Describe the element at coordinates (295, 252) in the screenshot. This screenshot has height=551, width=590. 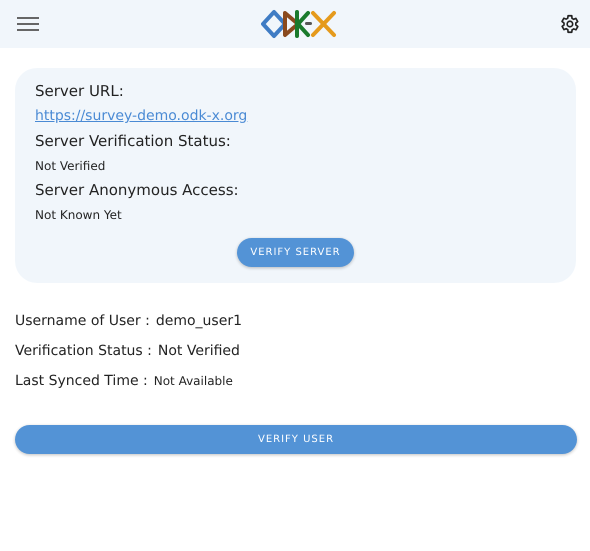
I see `verify-server-button: VERIFY SERVER` at that location.